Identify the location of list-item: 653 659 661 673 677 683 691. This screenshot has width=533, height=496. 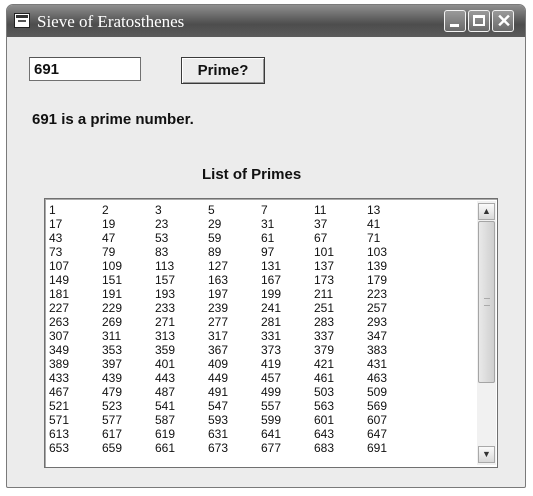
(264, 448).